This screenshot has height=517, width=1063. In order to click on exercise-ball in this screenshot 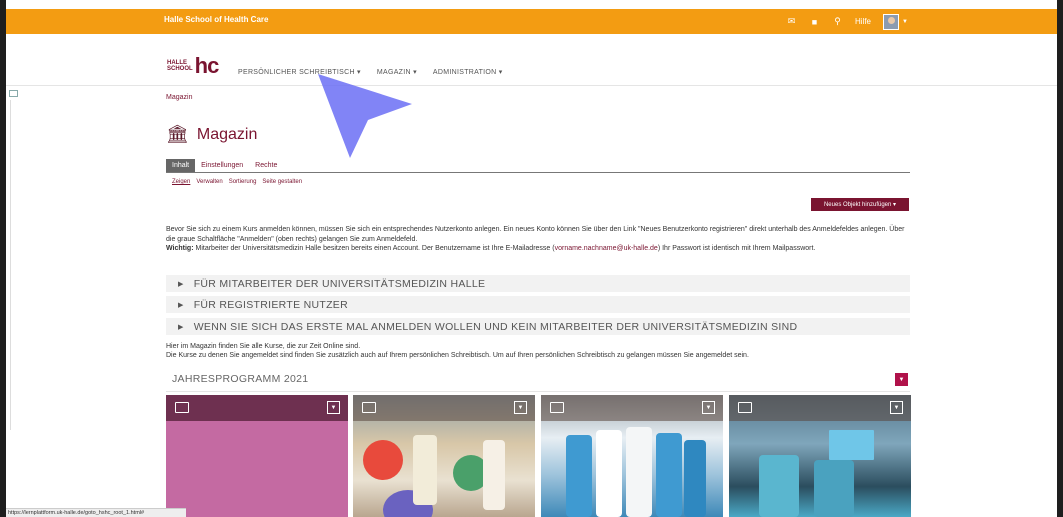, I will do `click(383, 460)`.